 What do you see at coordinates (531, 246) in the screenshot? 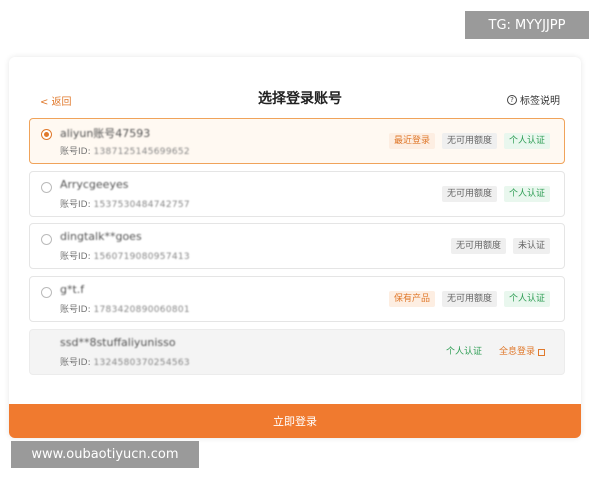
I see `tag-unverified: 未认证` at bounding box center [531, 246].